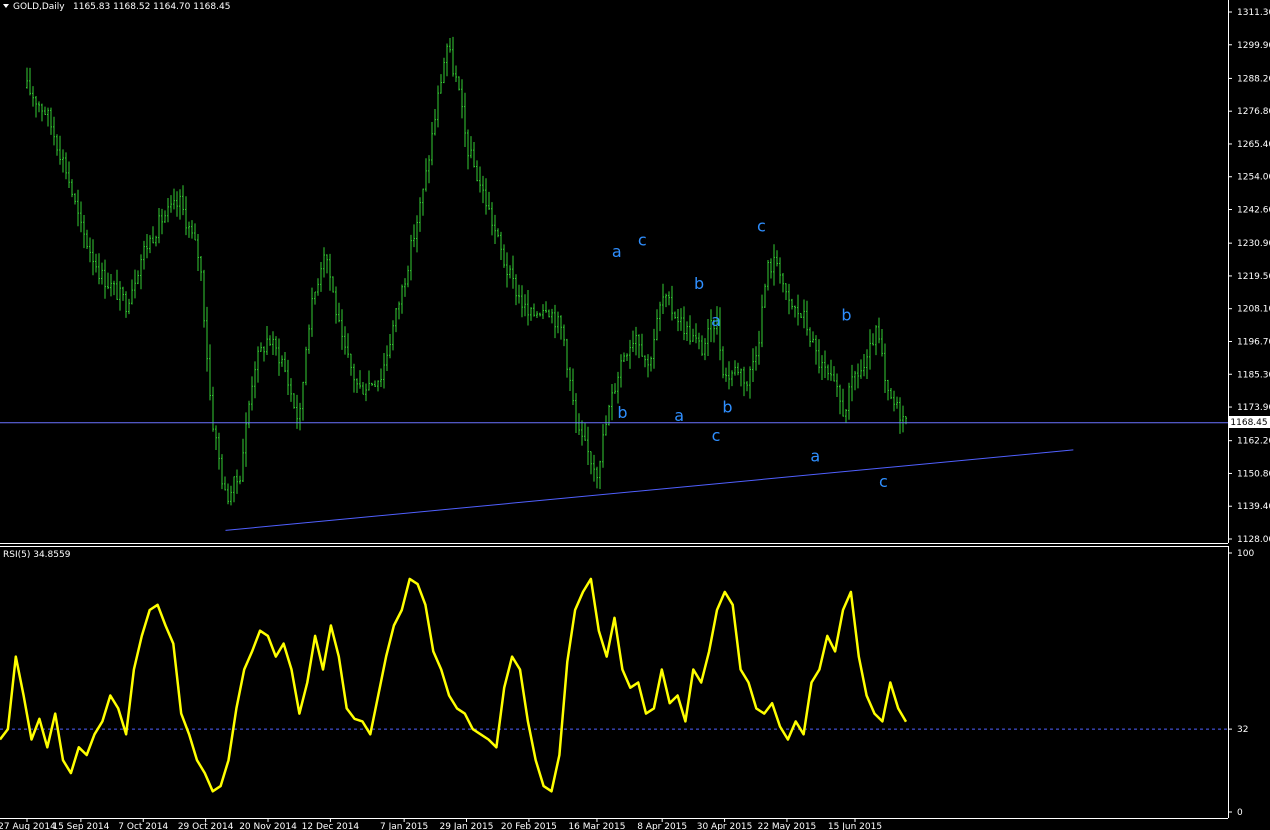  I want to click on price-tick-label: 1128.00, so click(1253, 540).